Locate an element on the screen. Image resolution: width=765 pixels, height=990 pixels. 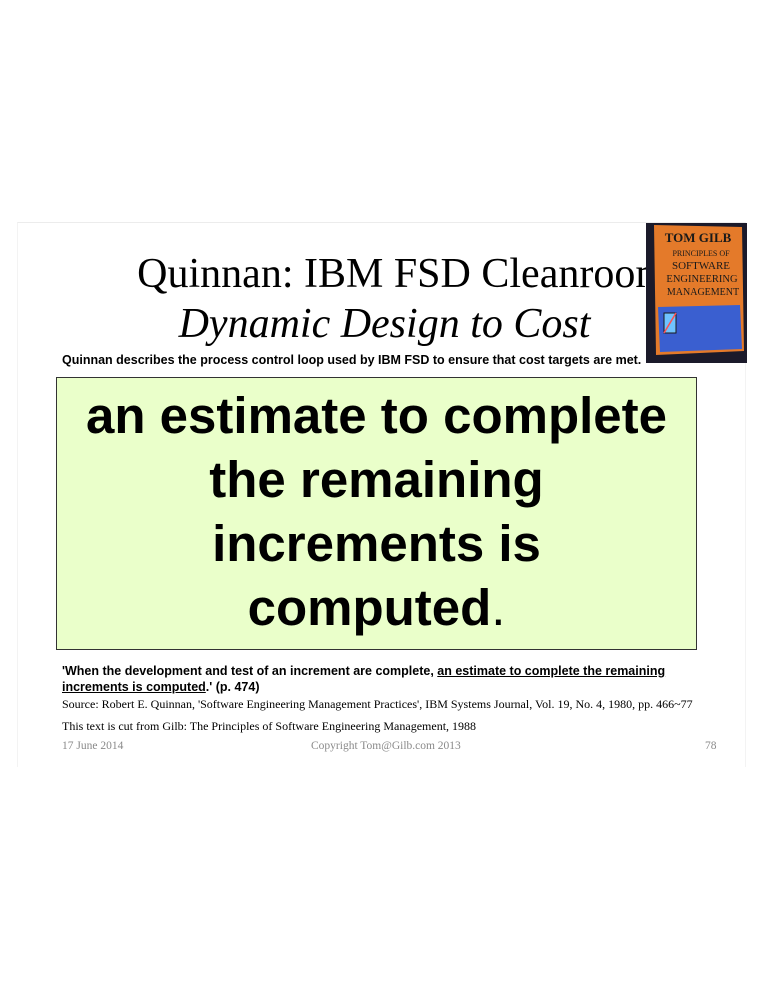
footer-date: 17 June 2014 is located at coordinates (93, 746).